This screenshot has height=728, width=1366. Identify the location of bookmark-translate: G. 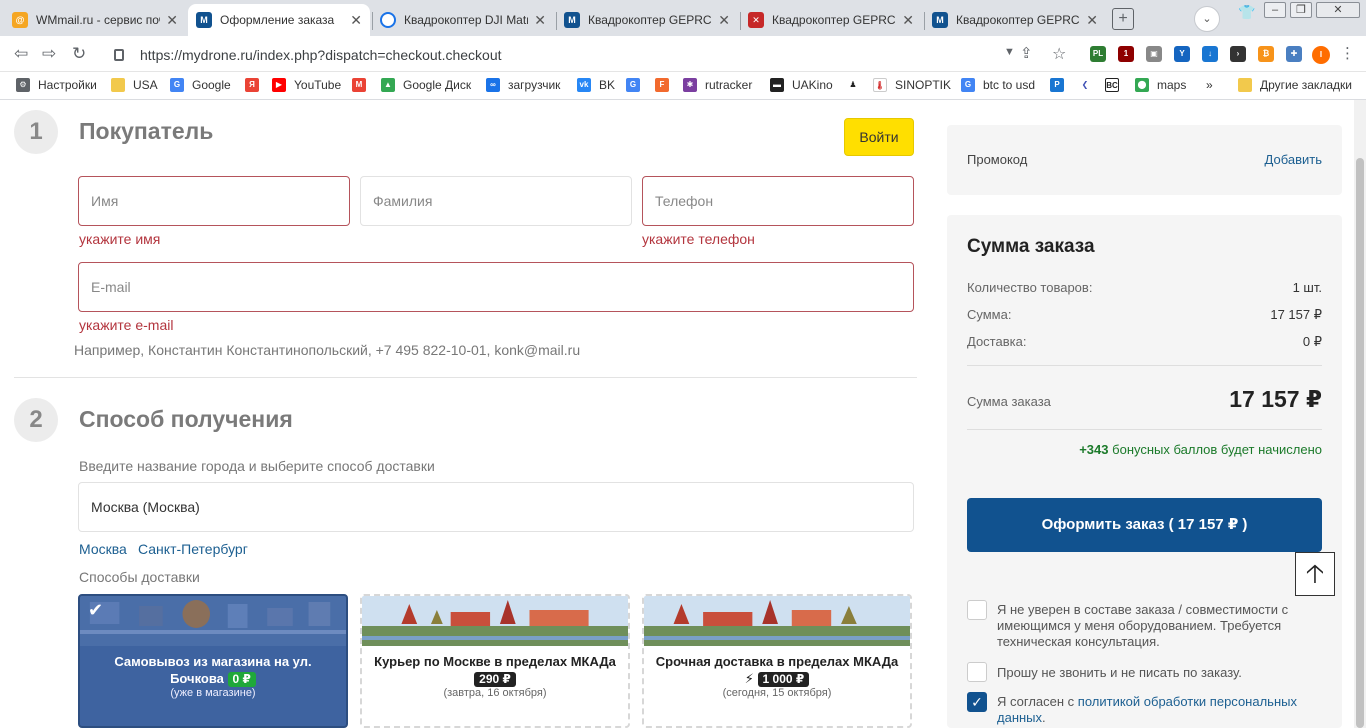
(637, 85).